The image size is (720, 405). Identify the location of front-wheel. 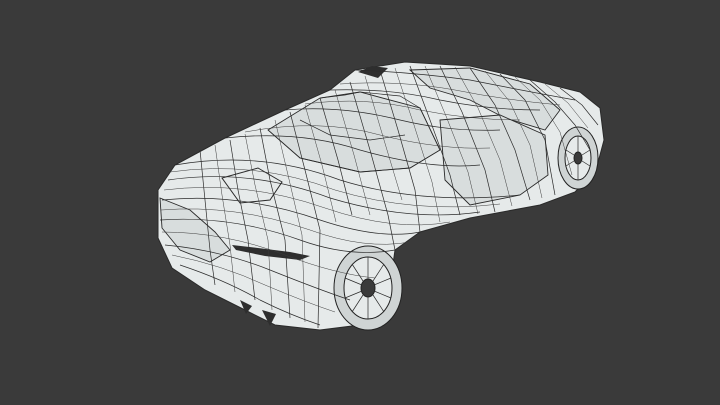
(368, 288).